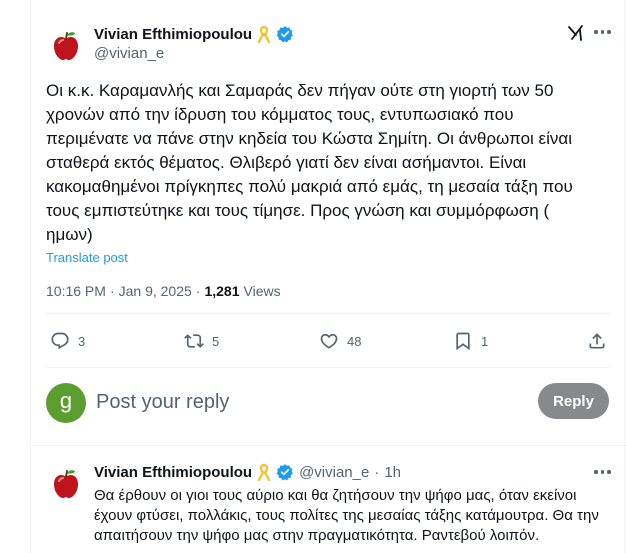 The height and width of the screenshot is (553, 626). Describe the element at coordinates (155, 291) in the screenshot. I see `tweet-date: Jan 9, 2025` at that location.